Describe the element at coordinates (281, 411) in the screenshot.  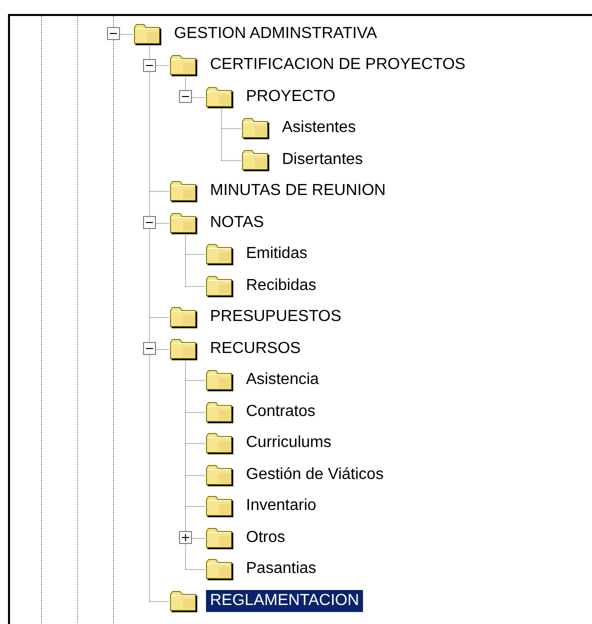
I see `tree-item: Contratos` at that location.